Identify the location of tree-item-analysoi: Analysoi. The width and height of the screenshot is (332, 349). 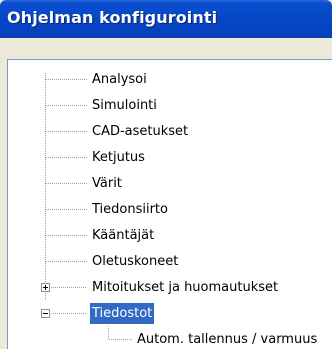
(119, 79).